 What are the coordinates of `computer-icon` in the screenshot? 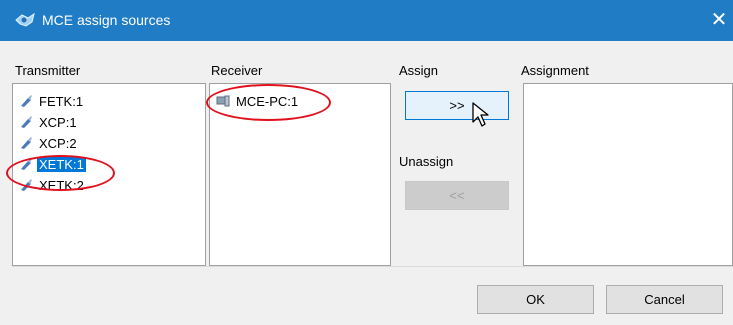 It's located at (223, 101).